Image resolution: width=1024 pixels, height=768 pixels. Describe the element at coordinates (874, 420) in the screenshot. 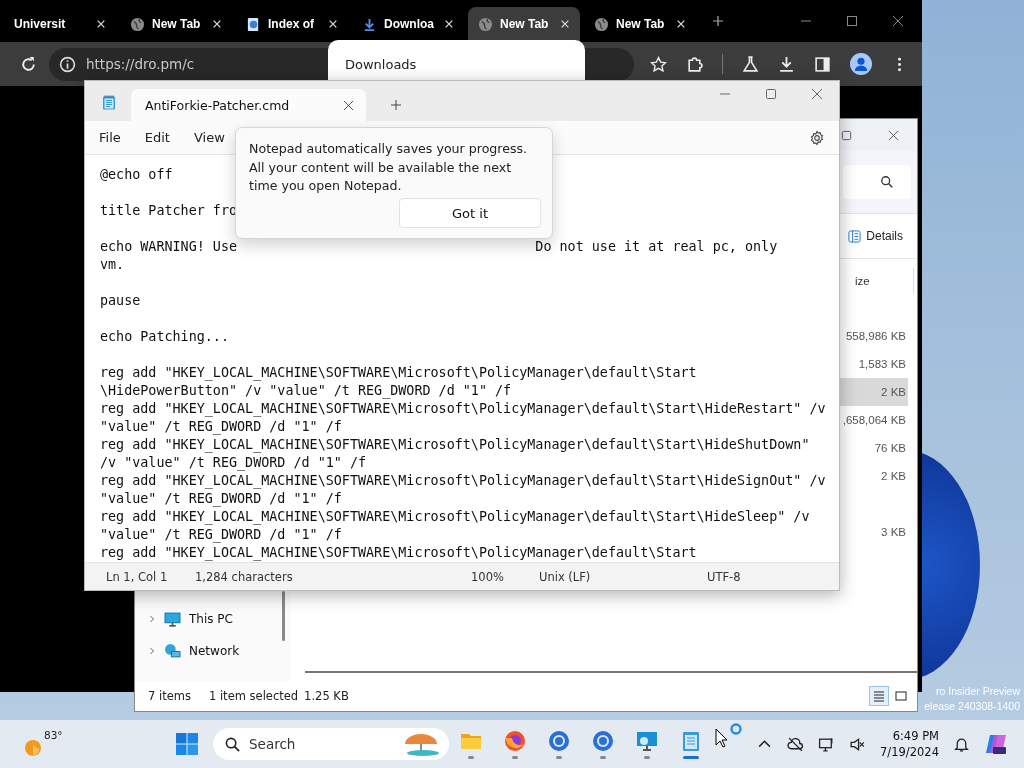

I see `file-size-cell-text: ,658,064 KB` at that location.